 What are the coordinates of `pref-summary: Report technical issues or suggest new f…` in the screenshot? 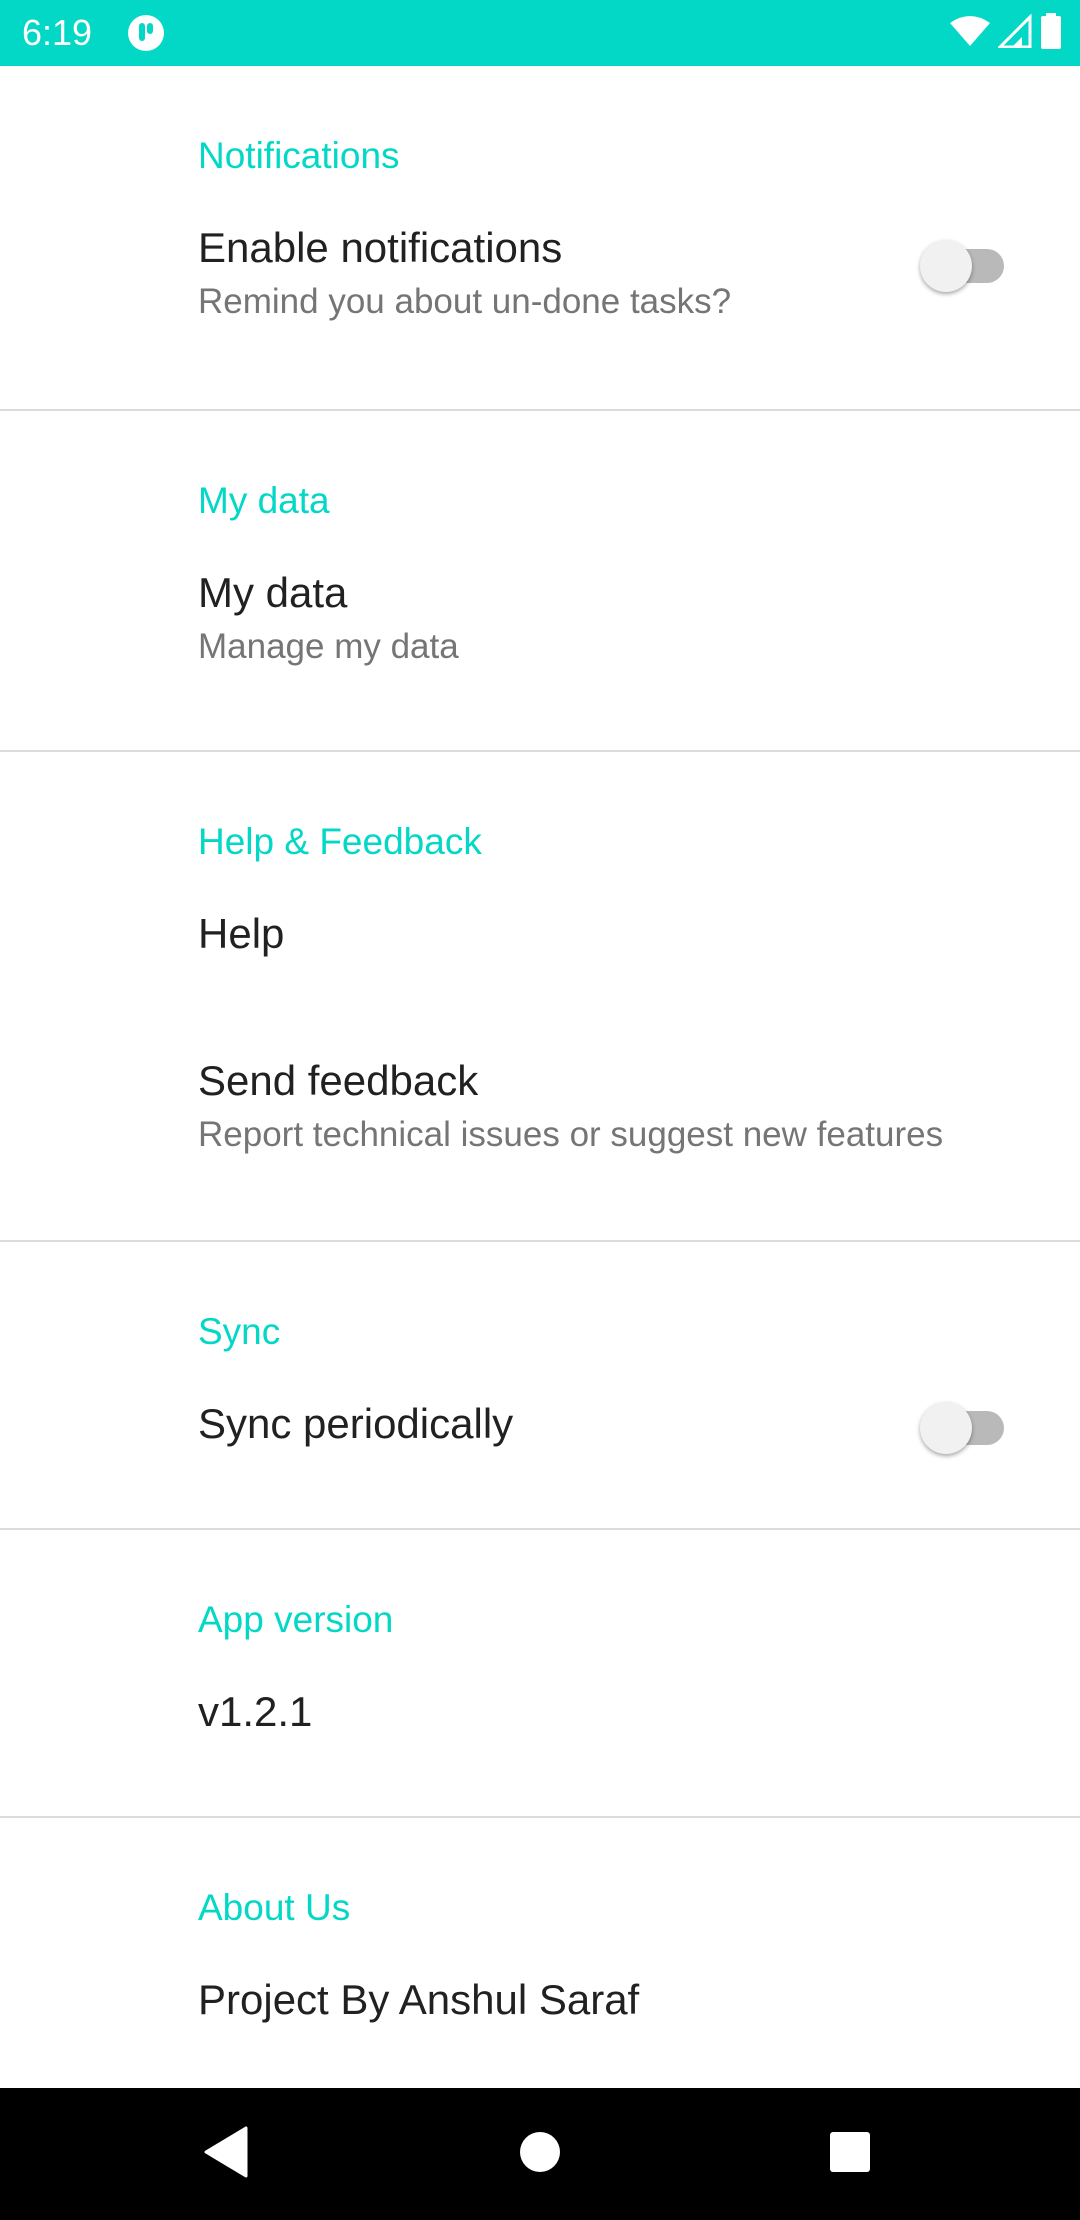 It's located at (571, 1134).